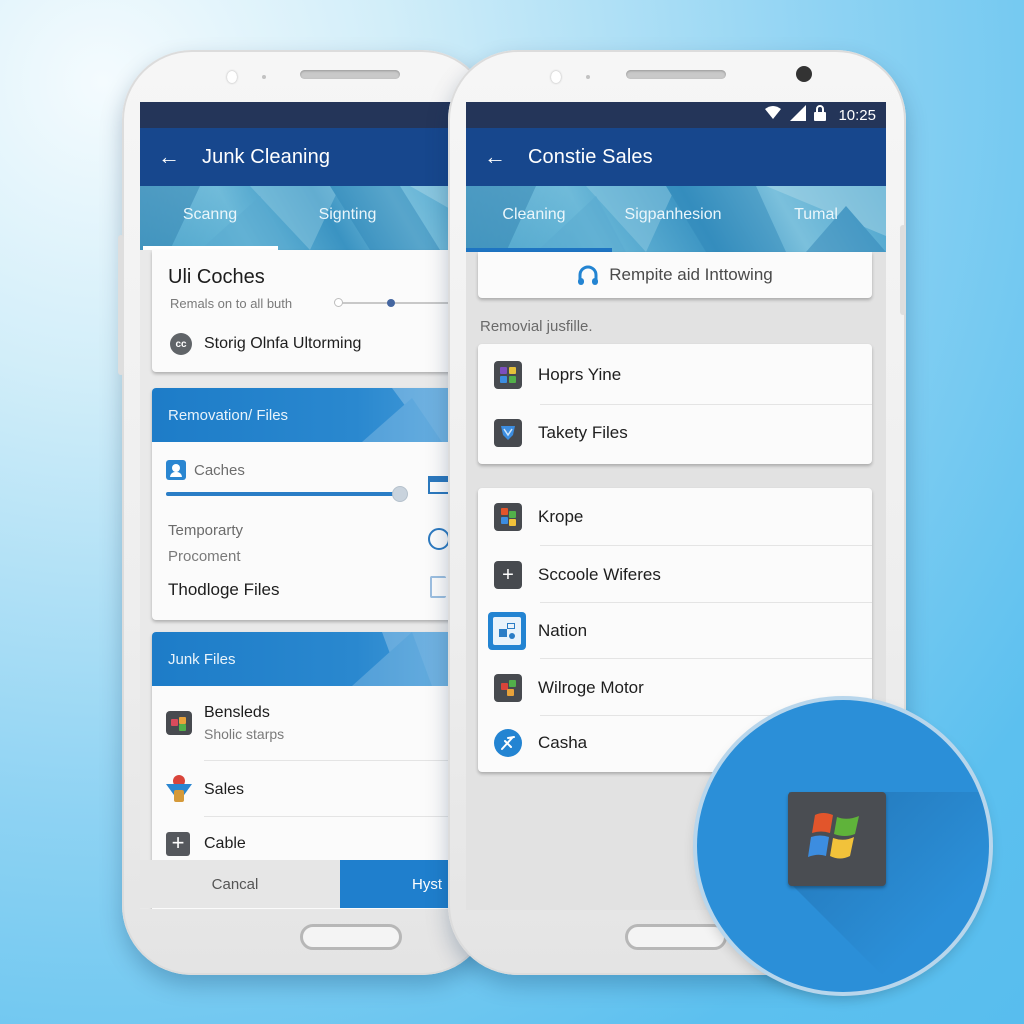 This screenshot has height=1024, width=1024. I want to click on left-phone-home-button, so click(351, 937).